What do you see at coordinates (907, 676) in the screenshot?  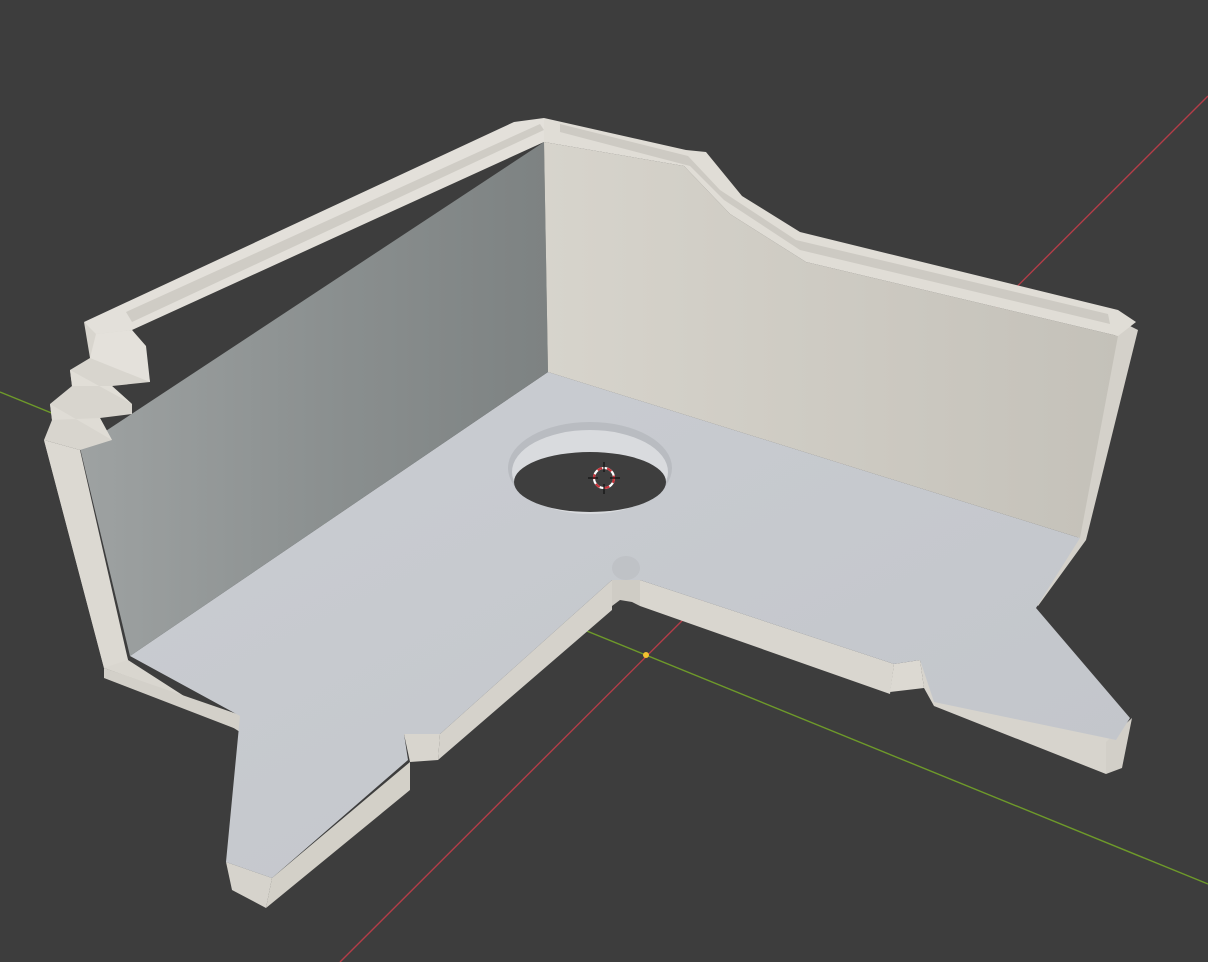 I see `right-notch-side` at bounding box center [907, 676].